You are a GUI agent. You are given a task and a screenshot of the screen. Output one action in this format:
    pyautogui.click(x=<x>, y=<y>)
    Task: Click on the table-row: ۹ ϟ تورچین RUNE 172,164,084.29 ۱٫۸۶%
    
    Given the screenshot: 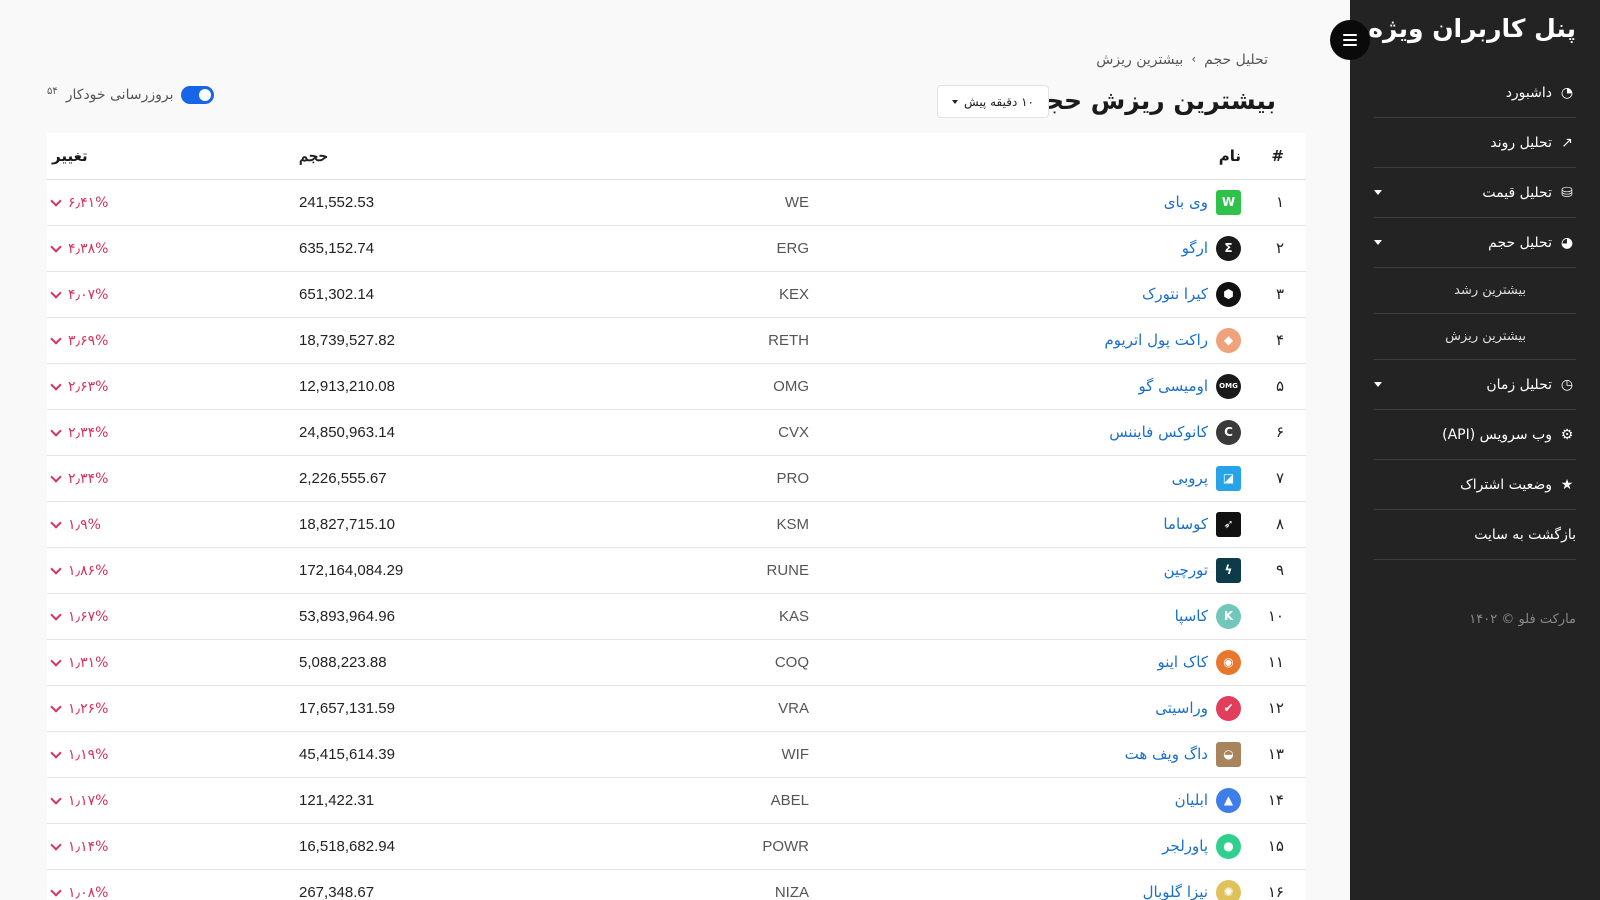 What is the action you would take?
    pyautogui.click(x=676, y=570)
    